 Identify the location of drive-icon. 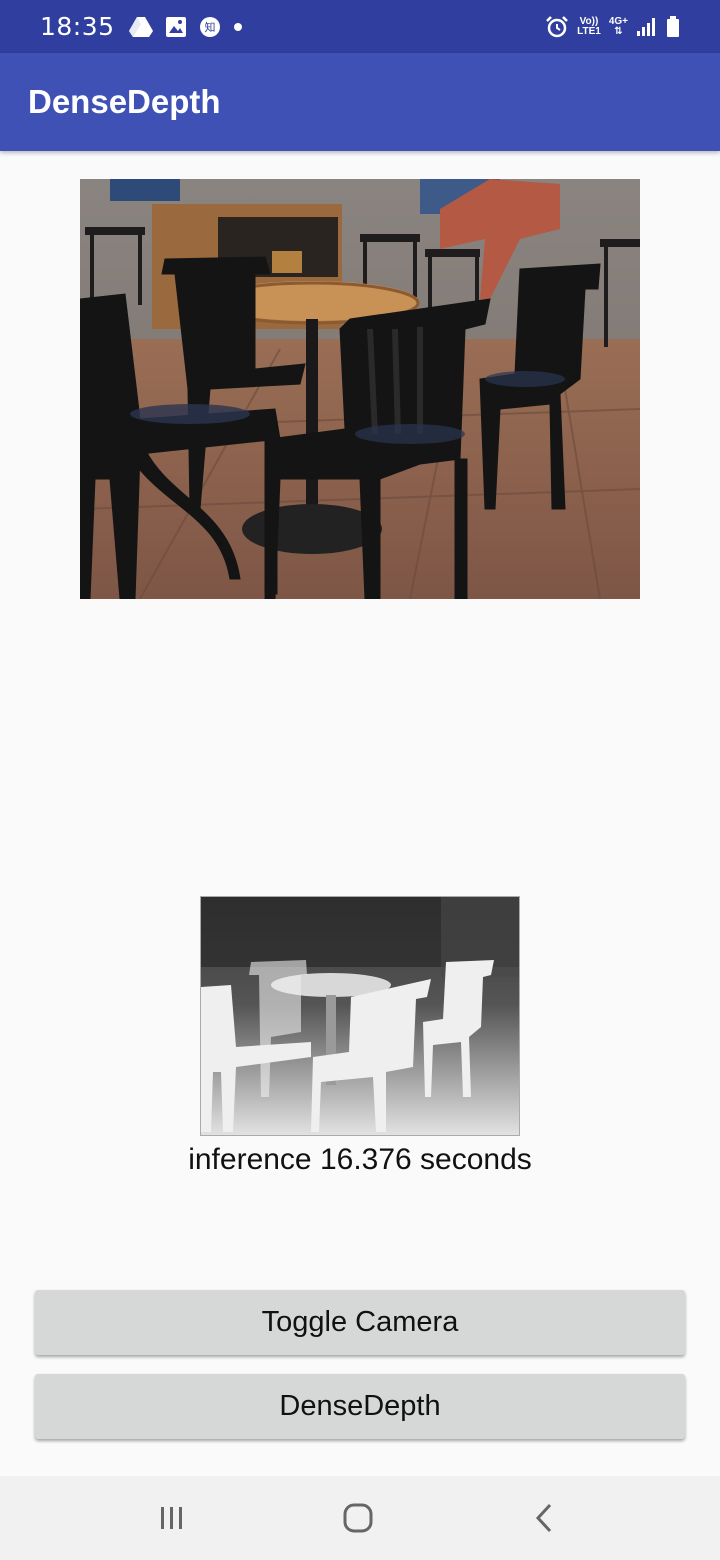
(140, 26).